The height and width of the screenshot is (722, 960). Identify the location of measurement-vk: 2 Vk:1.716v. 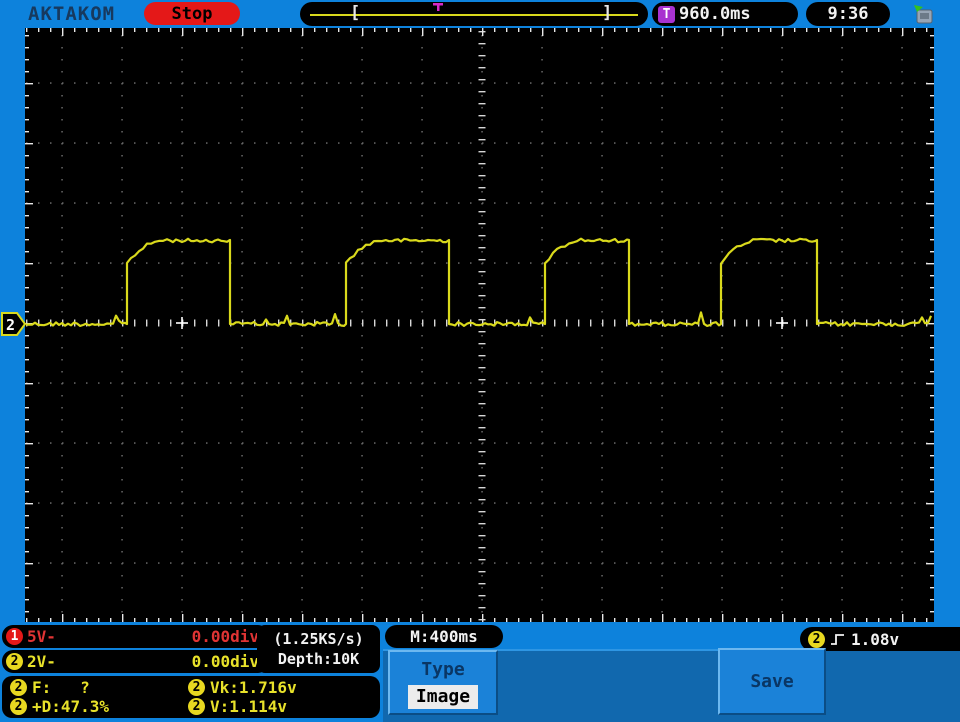
(282, 687).